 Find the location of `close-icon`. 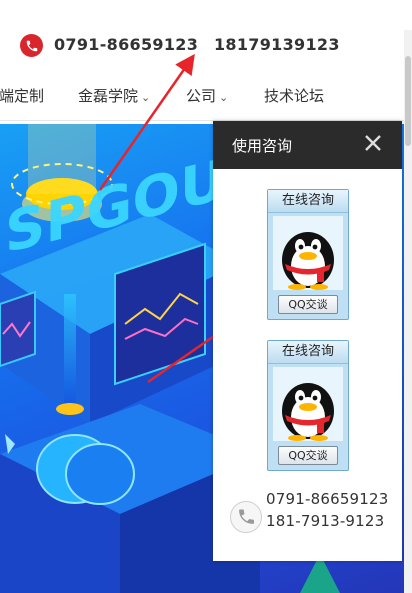

close-icon is located at coordinates (373, 143).